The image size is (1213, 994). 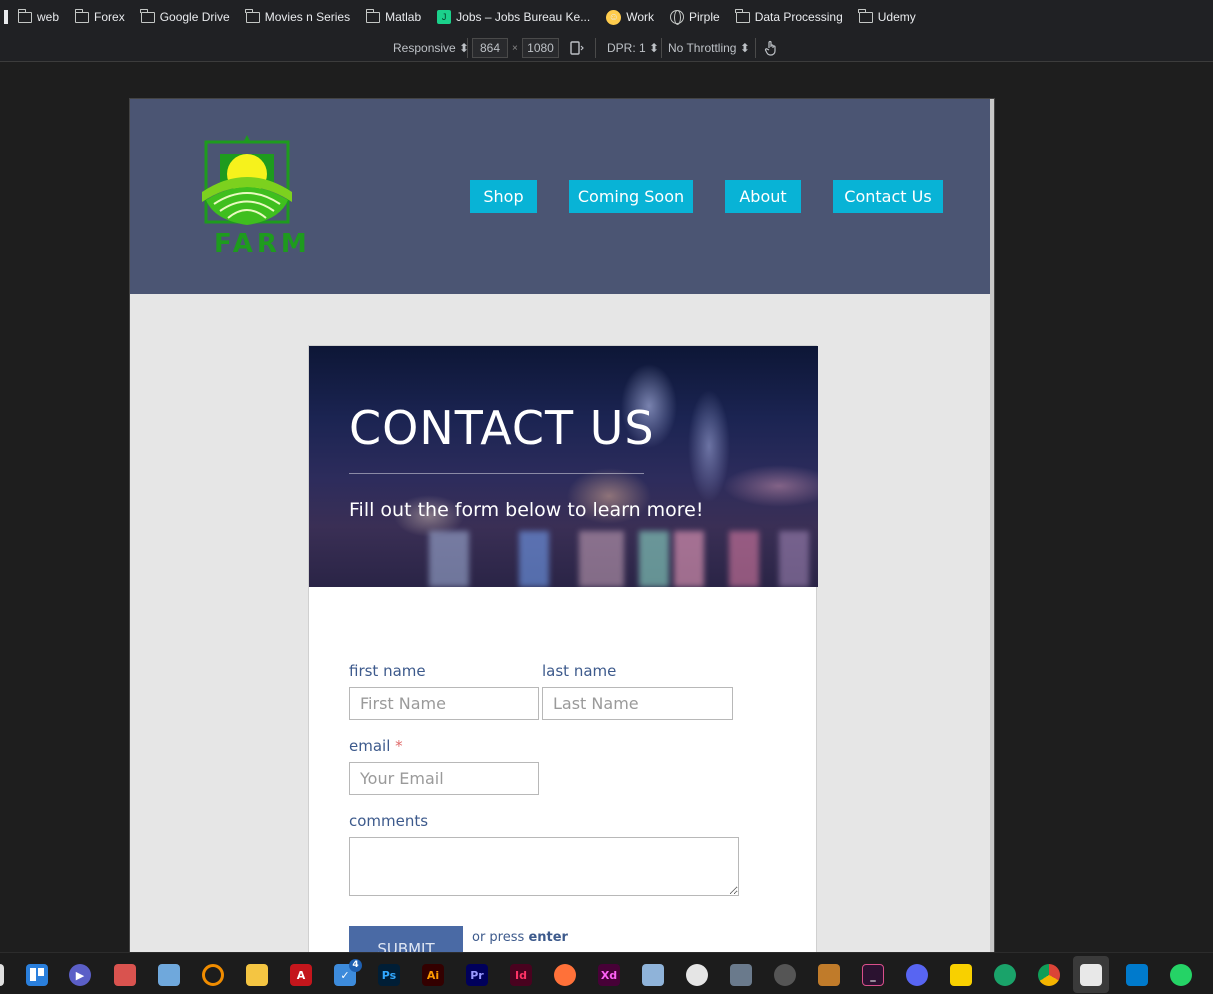 I want to click on press-enter-hint: or press enter, so click(x=520, y=937).